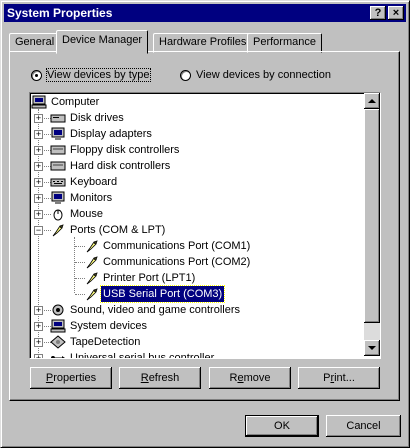  Describe the element at coordinates (120, 166) in the screenshot. I see `tree-item-label: Hard disk controllers` at that location.